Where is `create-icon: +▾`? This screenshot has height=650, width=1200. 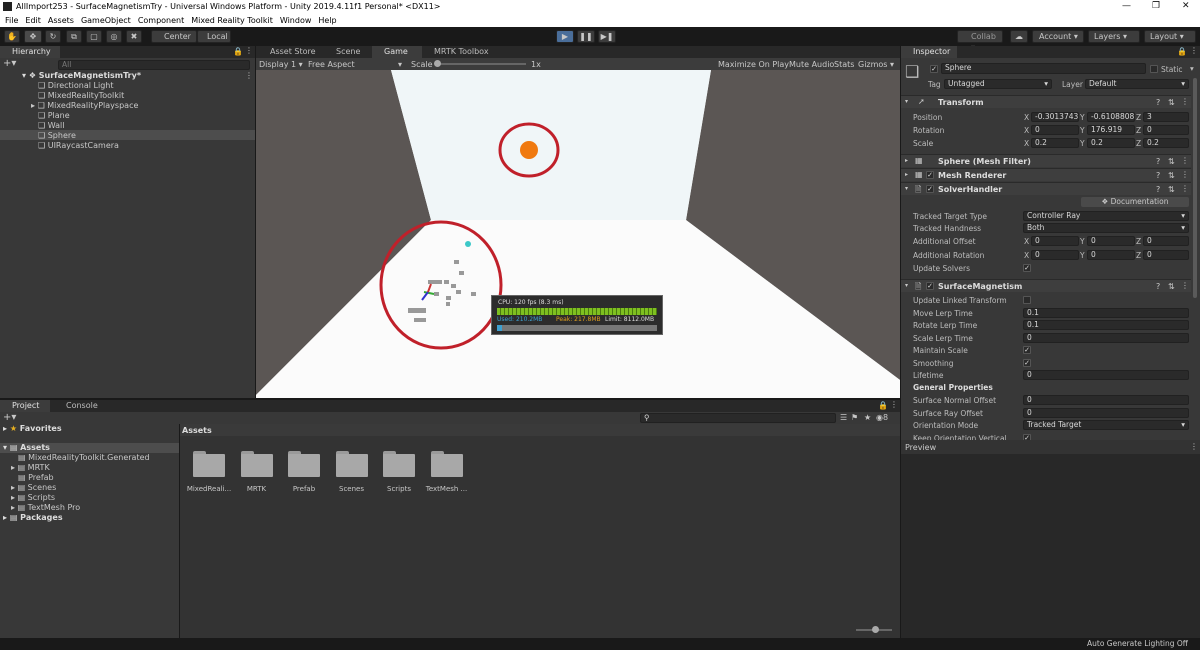 create-icon: +▾ is located at coordinates (9, 417).